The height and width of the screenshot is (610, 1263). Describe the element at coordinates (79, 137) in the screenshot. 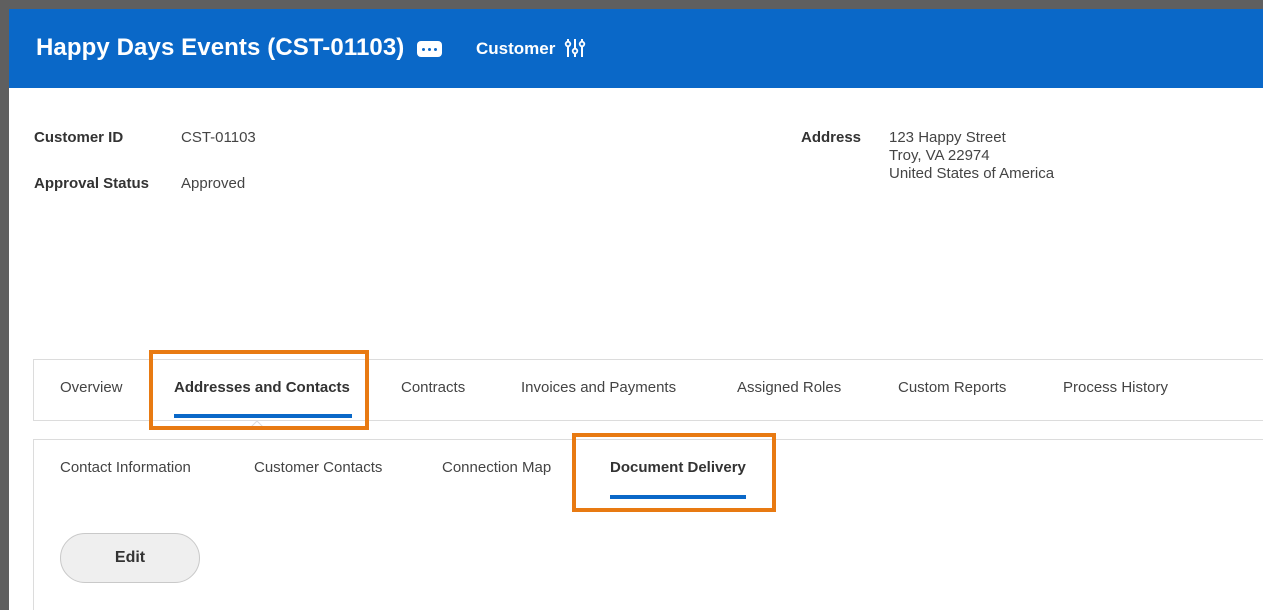

I see `customer-id-label: Customer ID` at that location.